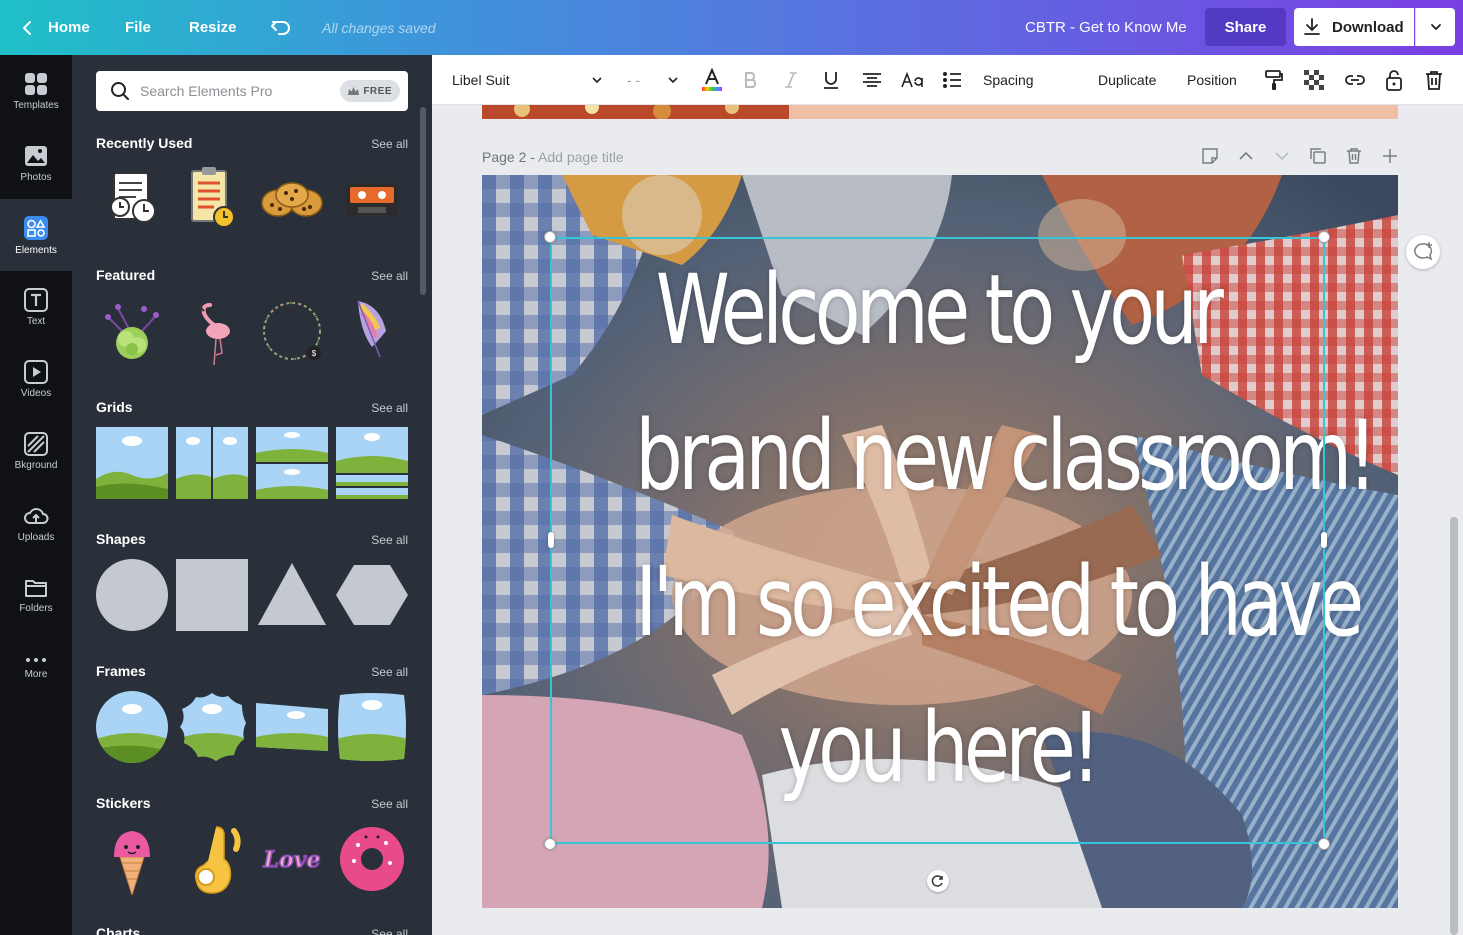  Describe the element at coordinates (132, 595) in the screenshot. I see `circle-shape` at that location.